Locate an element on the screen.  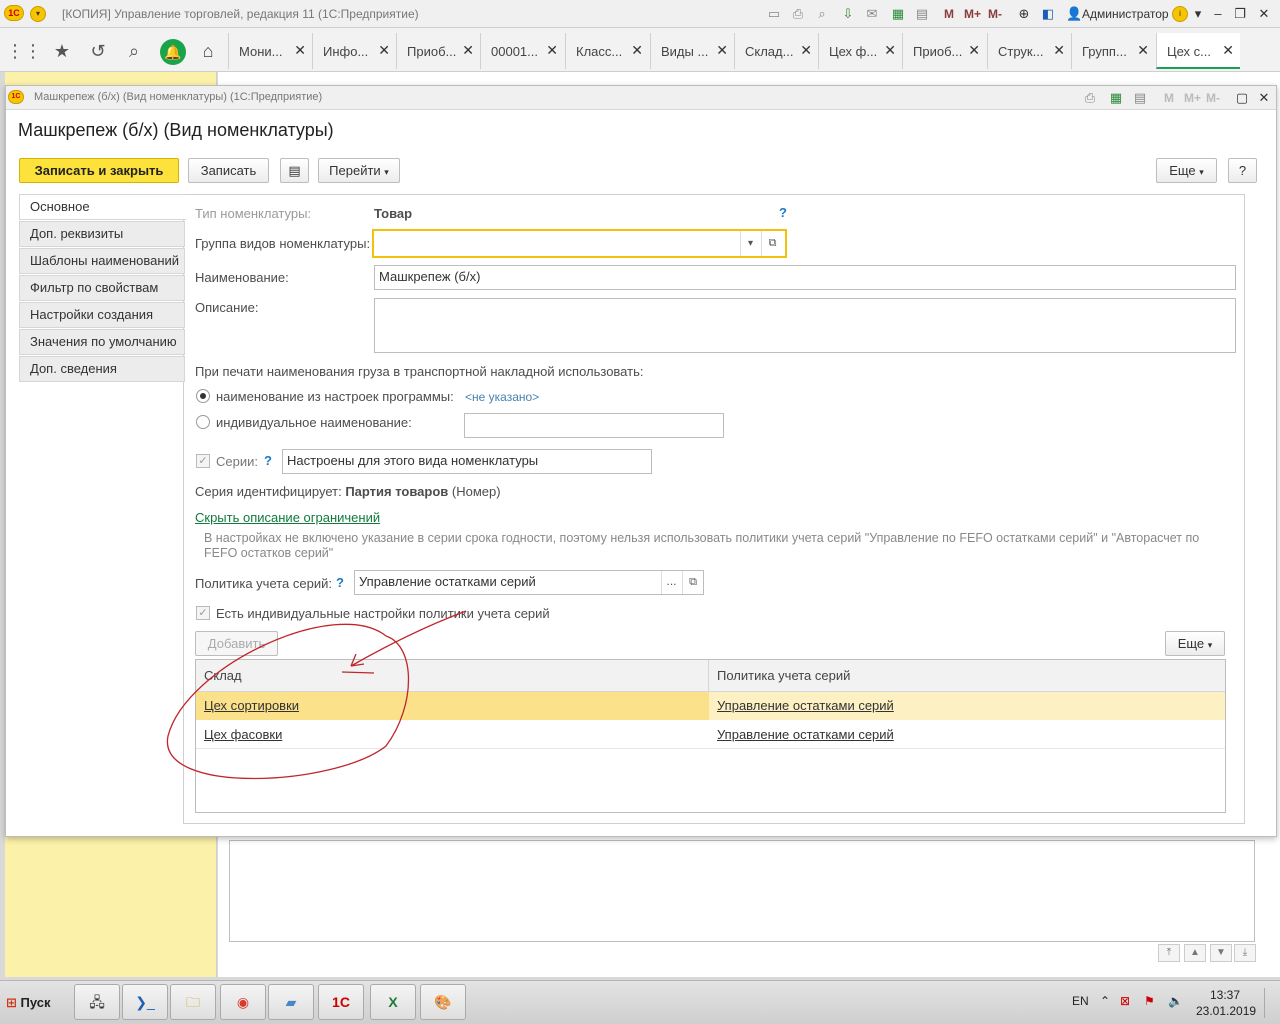
open-icon: ⧉ is located at coordinates (772, 243).